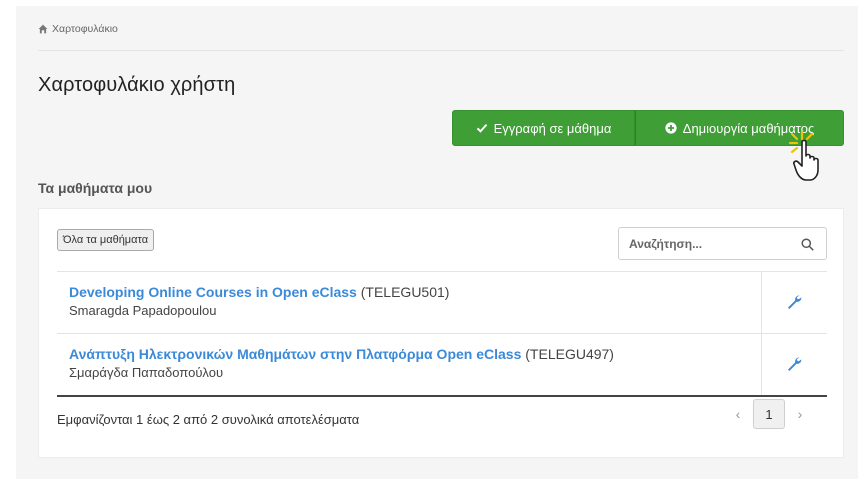  Describe the element at coordinates (405, 292) in the screenshot. I see `course-code: (TELEGU501)` at that location.